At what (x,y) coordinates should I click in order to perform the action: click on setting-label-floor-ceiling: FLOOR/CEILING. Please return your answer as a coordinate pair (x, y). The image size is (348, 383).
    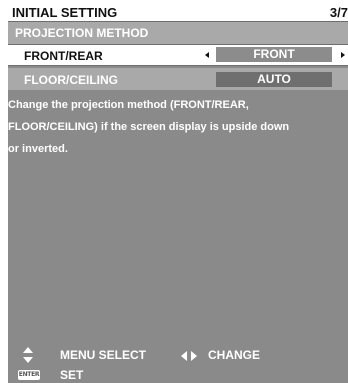
    Looking at the image, I should click on (71, 80).